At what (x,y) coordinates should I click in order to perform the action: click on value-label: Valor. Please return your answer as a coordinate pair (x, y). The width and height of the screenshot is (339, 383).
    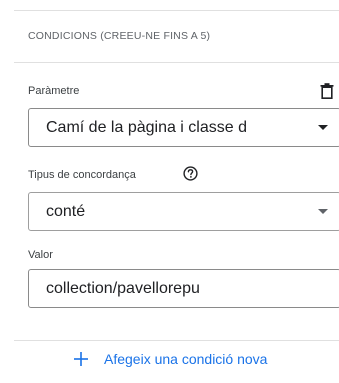
    Looking at the image, I should click on (40, 255).